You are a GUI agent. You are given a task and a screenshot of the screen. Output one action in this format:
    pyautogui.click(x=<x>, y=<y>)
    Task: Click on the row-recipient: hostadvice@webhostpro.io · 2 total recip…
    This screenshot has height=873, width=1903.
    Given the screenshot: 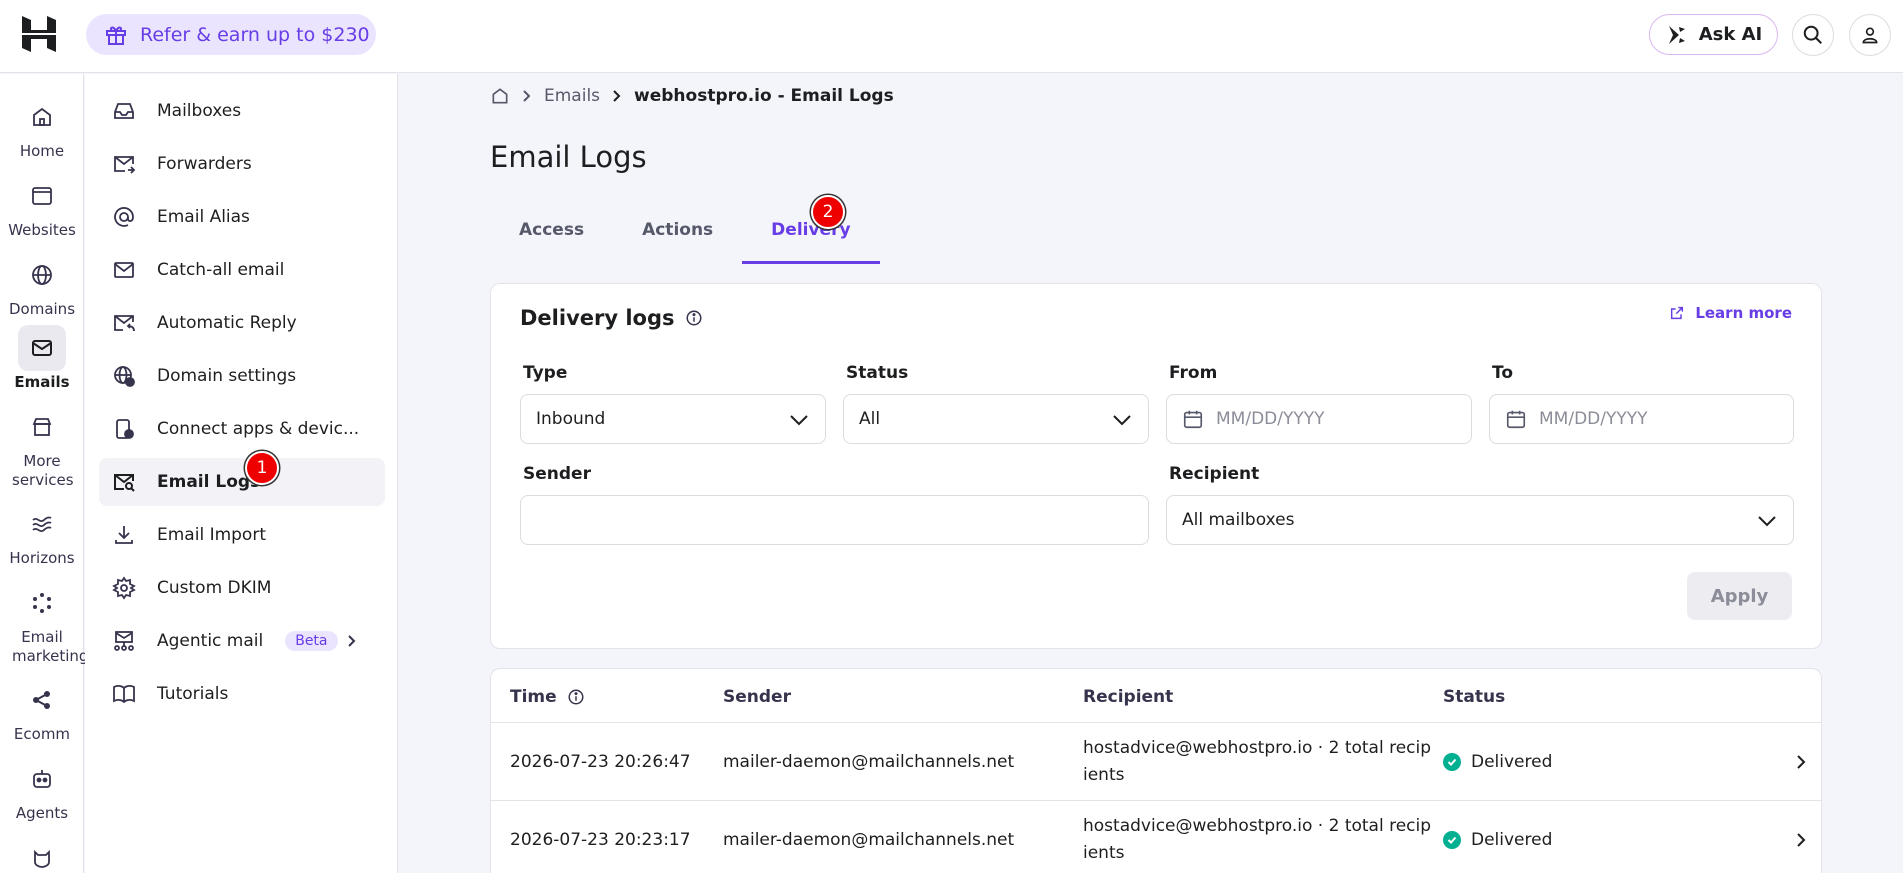 What is the action you would take?
    pyautogui.click(x=1257, y=839)
    